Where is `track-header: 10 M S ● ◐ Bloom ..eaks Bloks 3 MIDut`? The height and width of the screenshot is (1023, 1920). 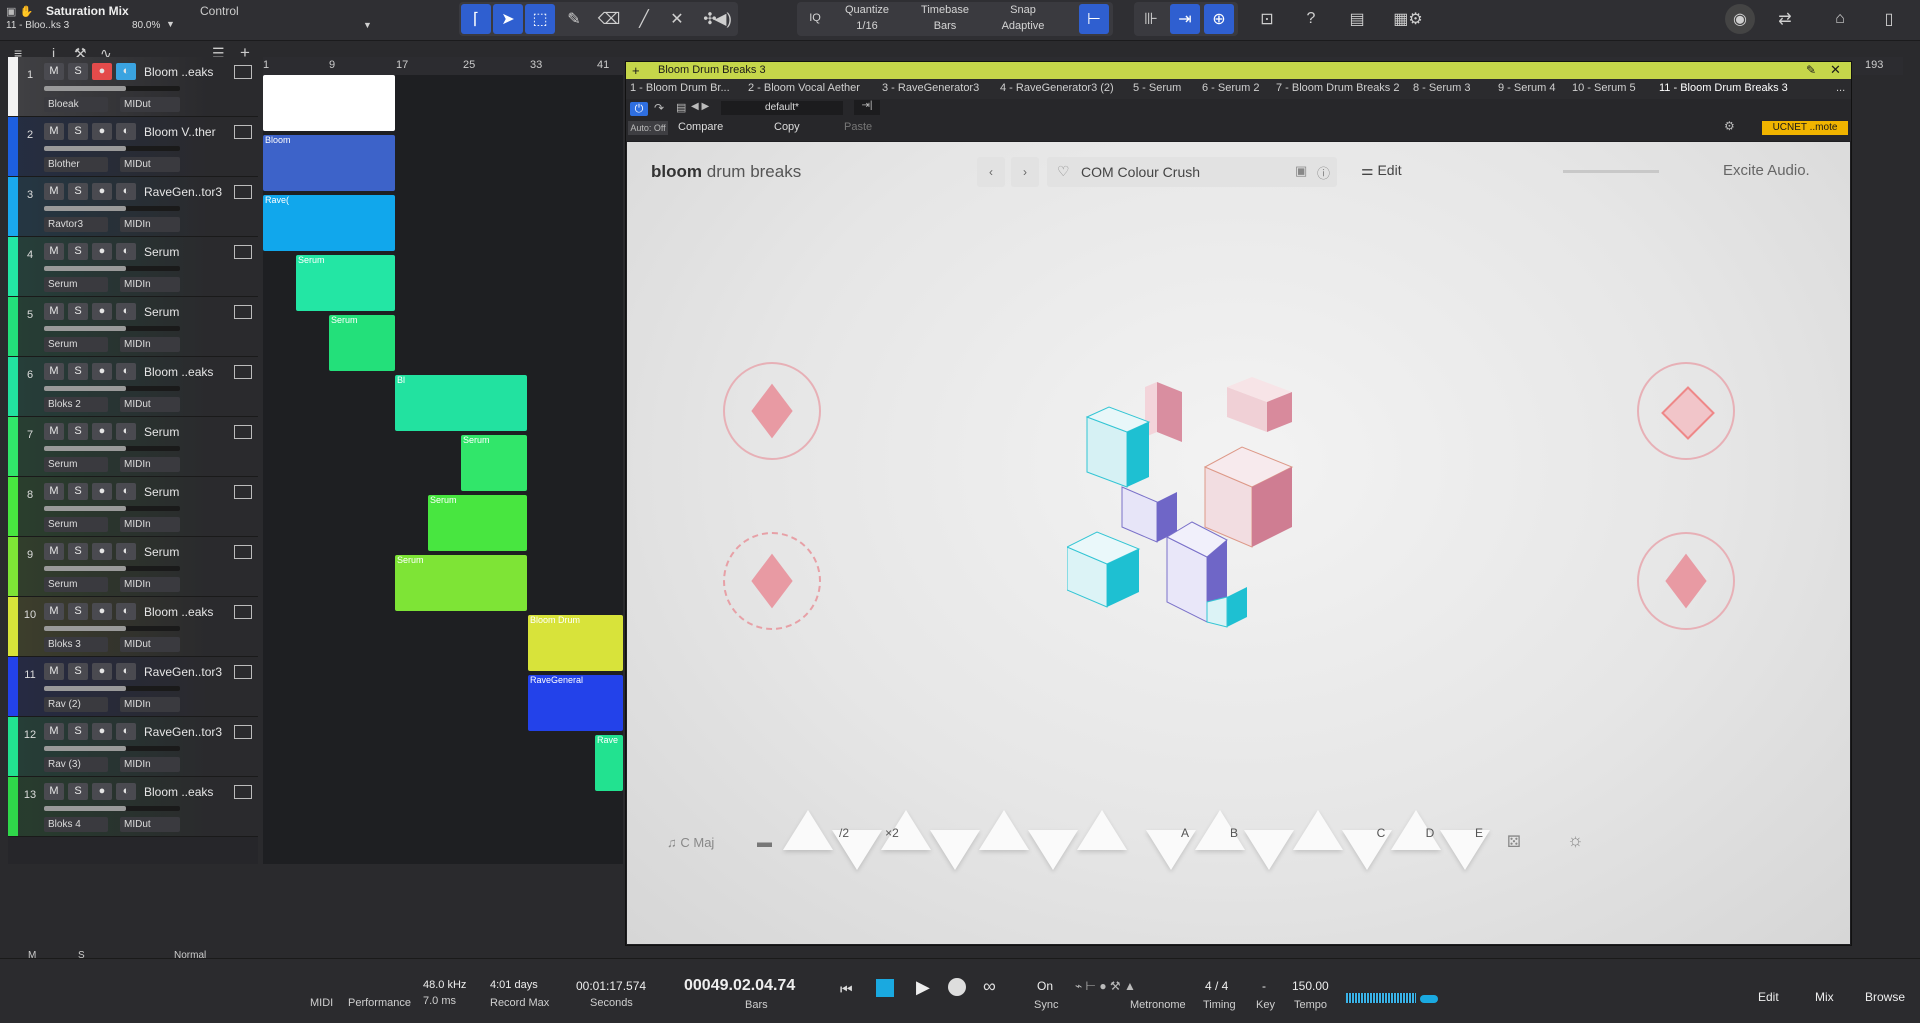
track-header: 10 M S ● ◐ Bloom ..eaks Bloks 3 MIDut is located at coordinates (133, 627).